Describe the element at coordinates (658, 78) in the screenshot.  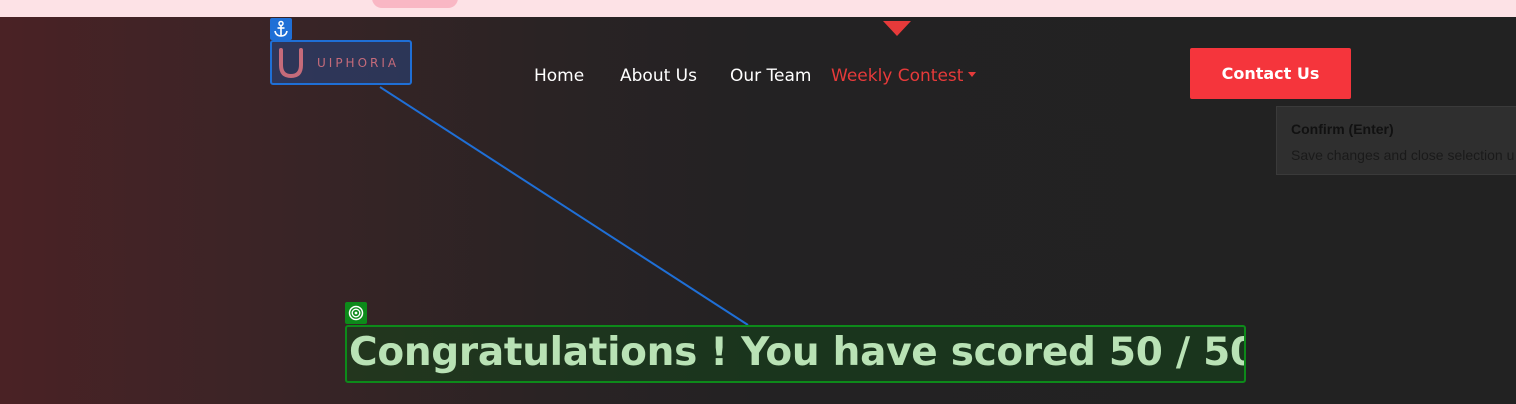
I see `nav-about-us: About Us` at that location.